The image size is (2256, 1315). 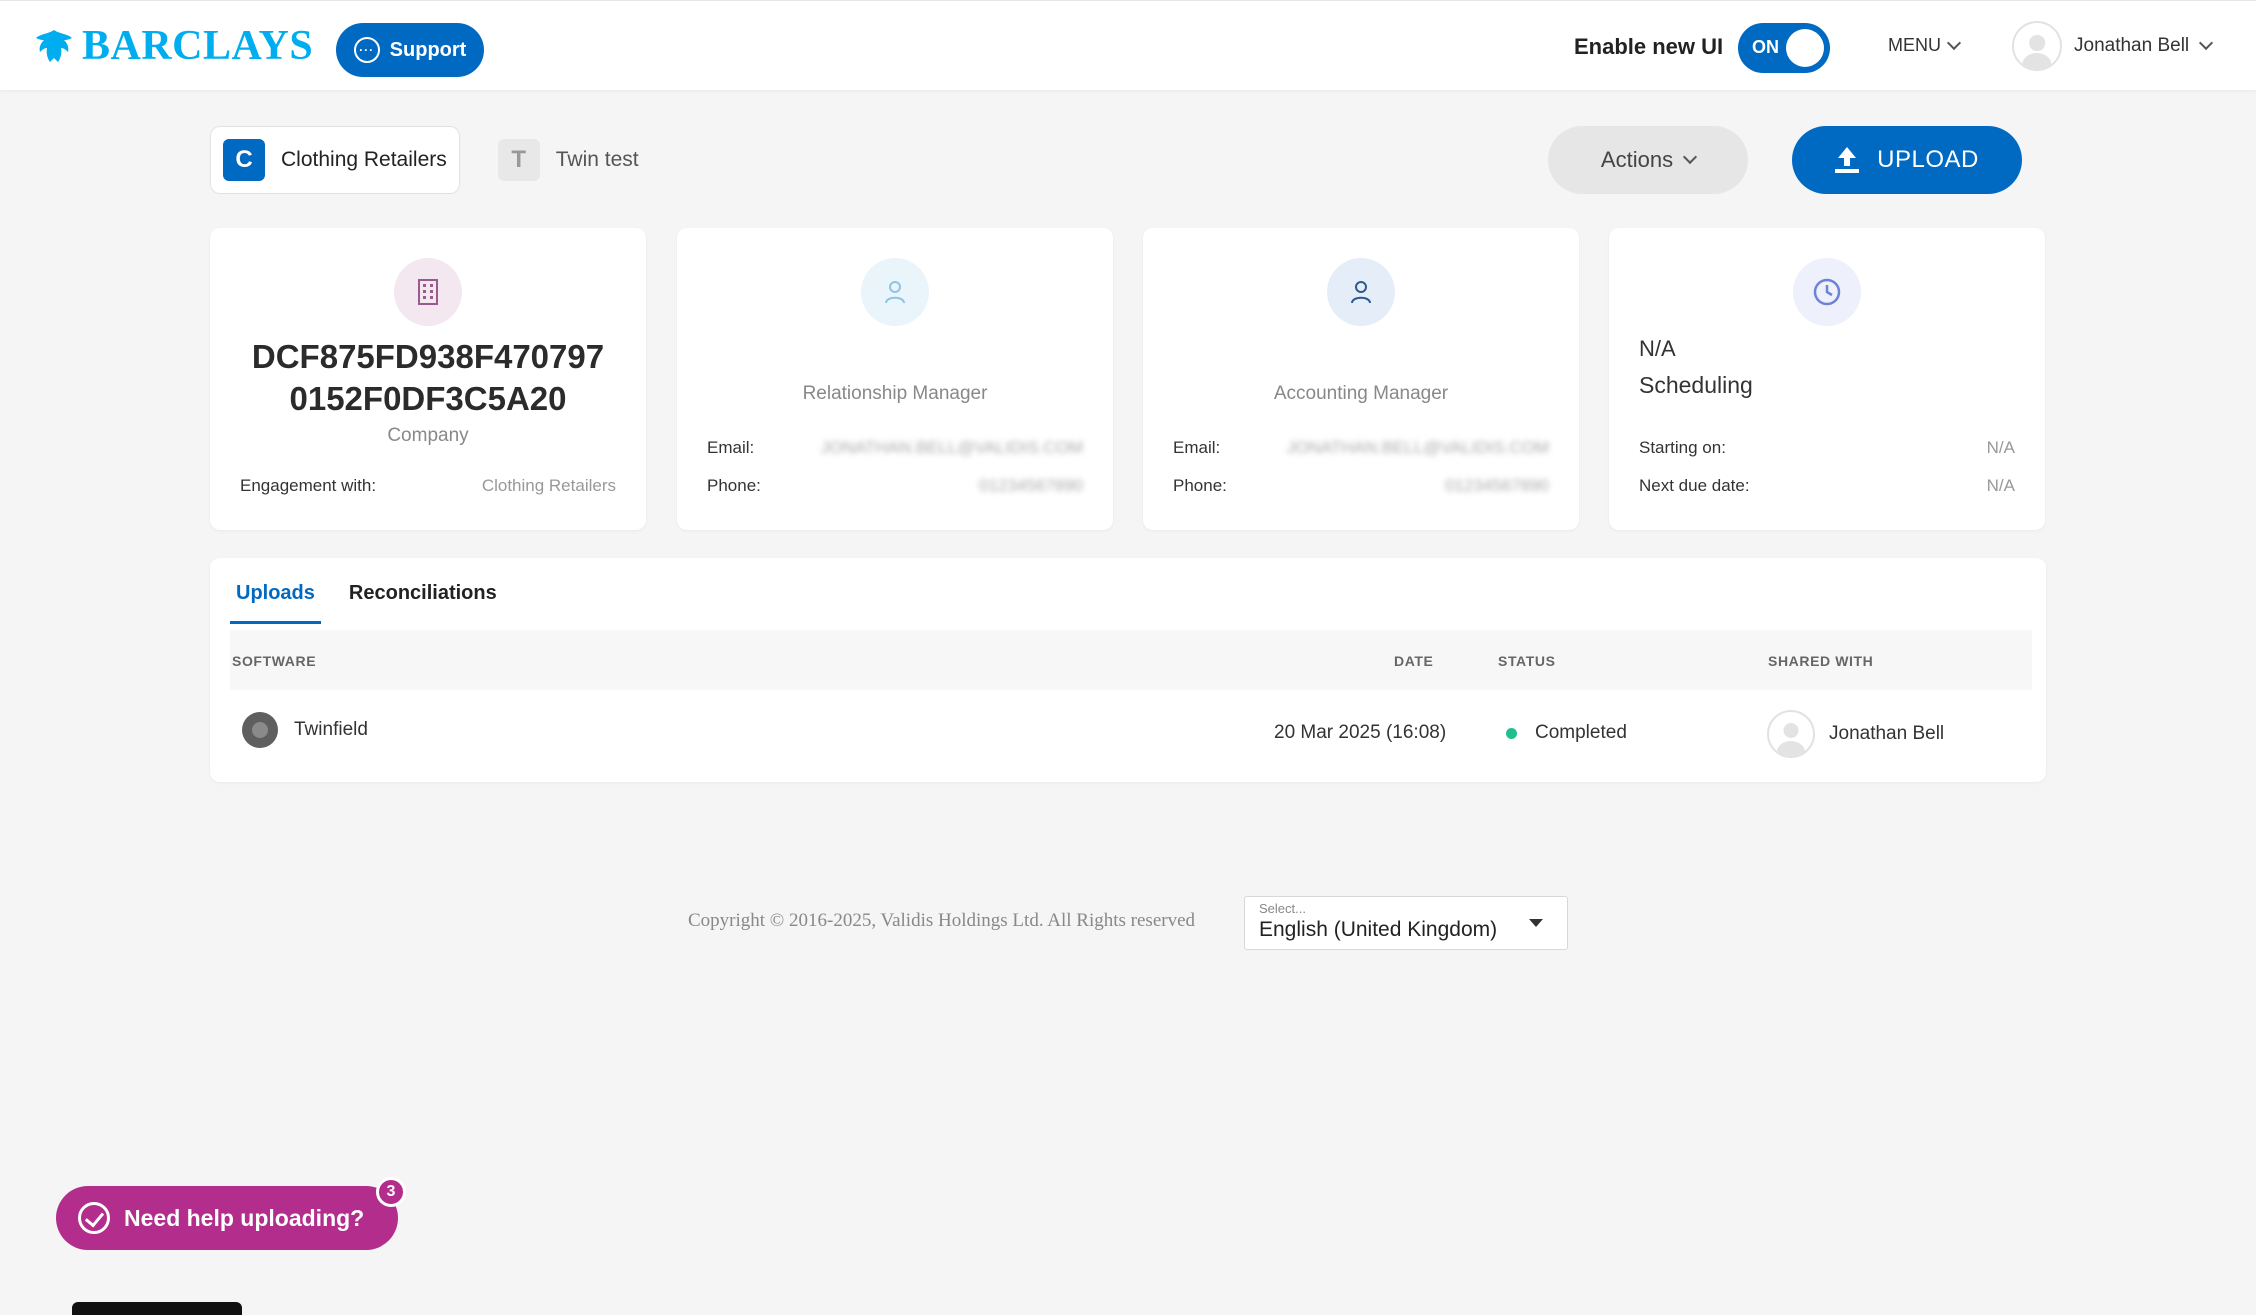 I want to click on role-label: Accounting Manager, so click(x=1361, y=393).